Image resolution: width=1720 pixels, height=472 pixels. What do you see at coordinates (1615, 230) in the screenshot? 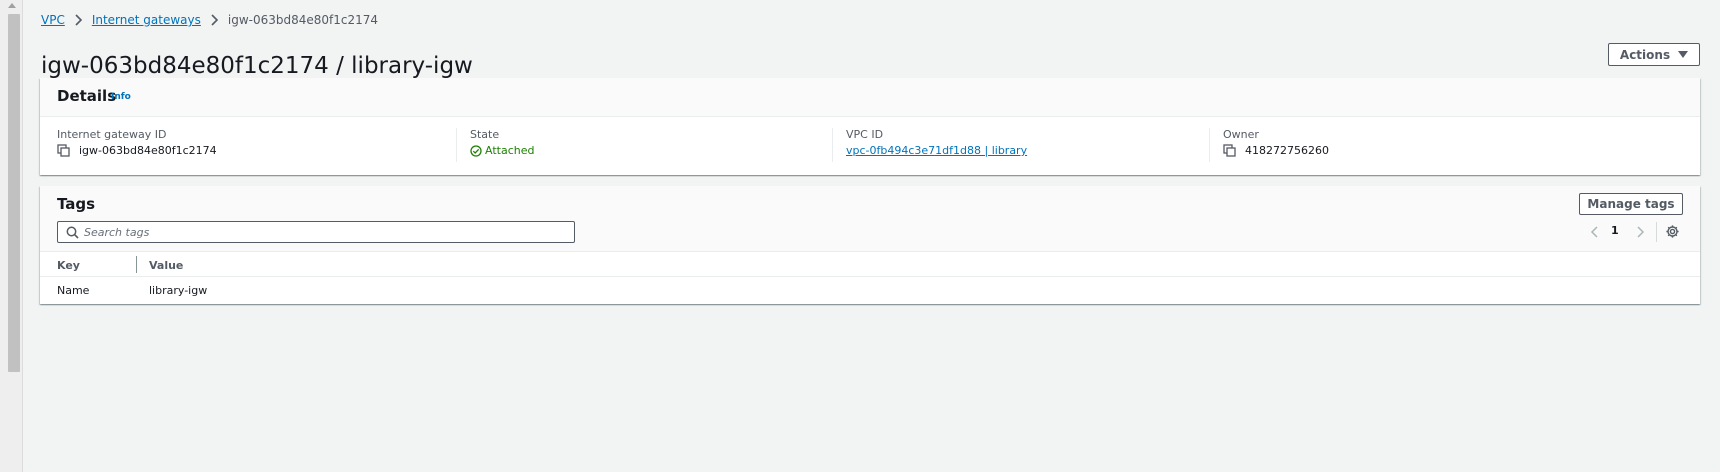
I see `pagination-current-page: 1` at bounding box center [1615, 230].